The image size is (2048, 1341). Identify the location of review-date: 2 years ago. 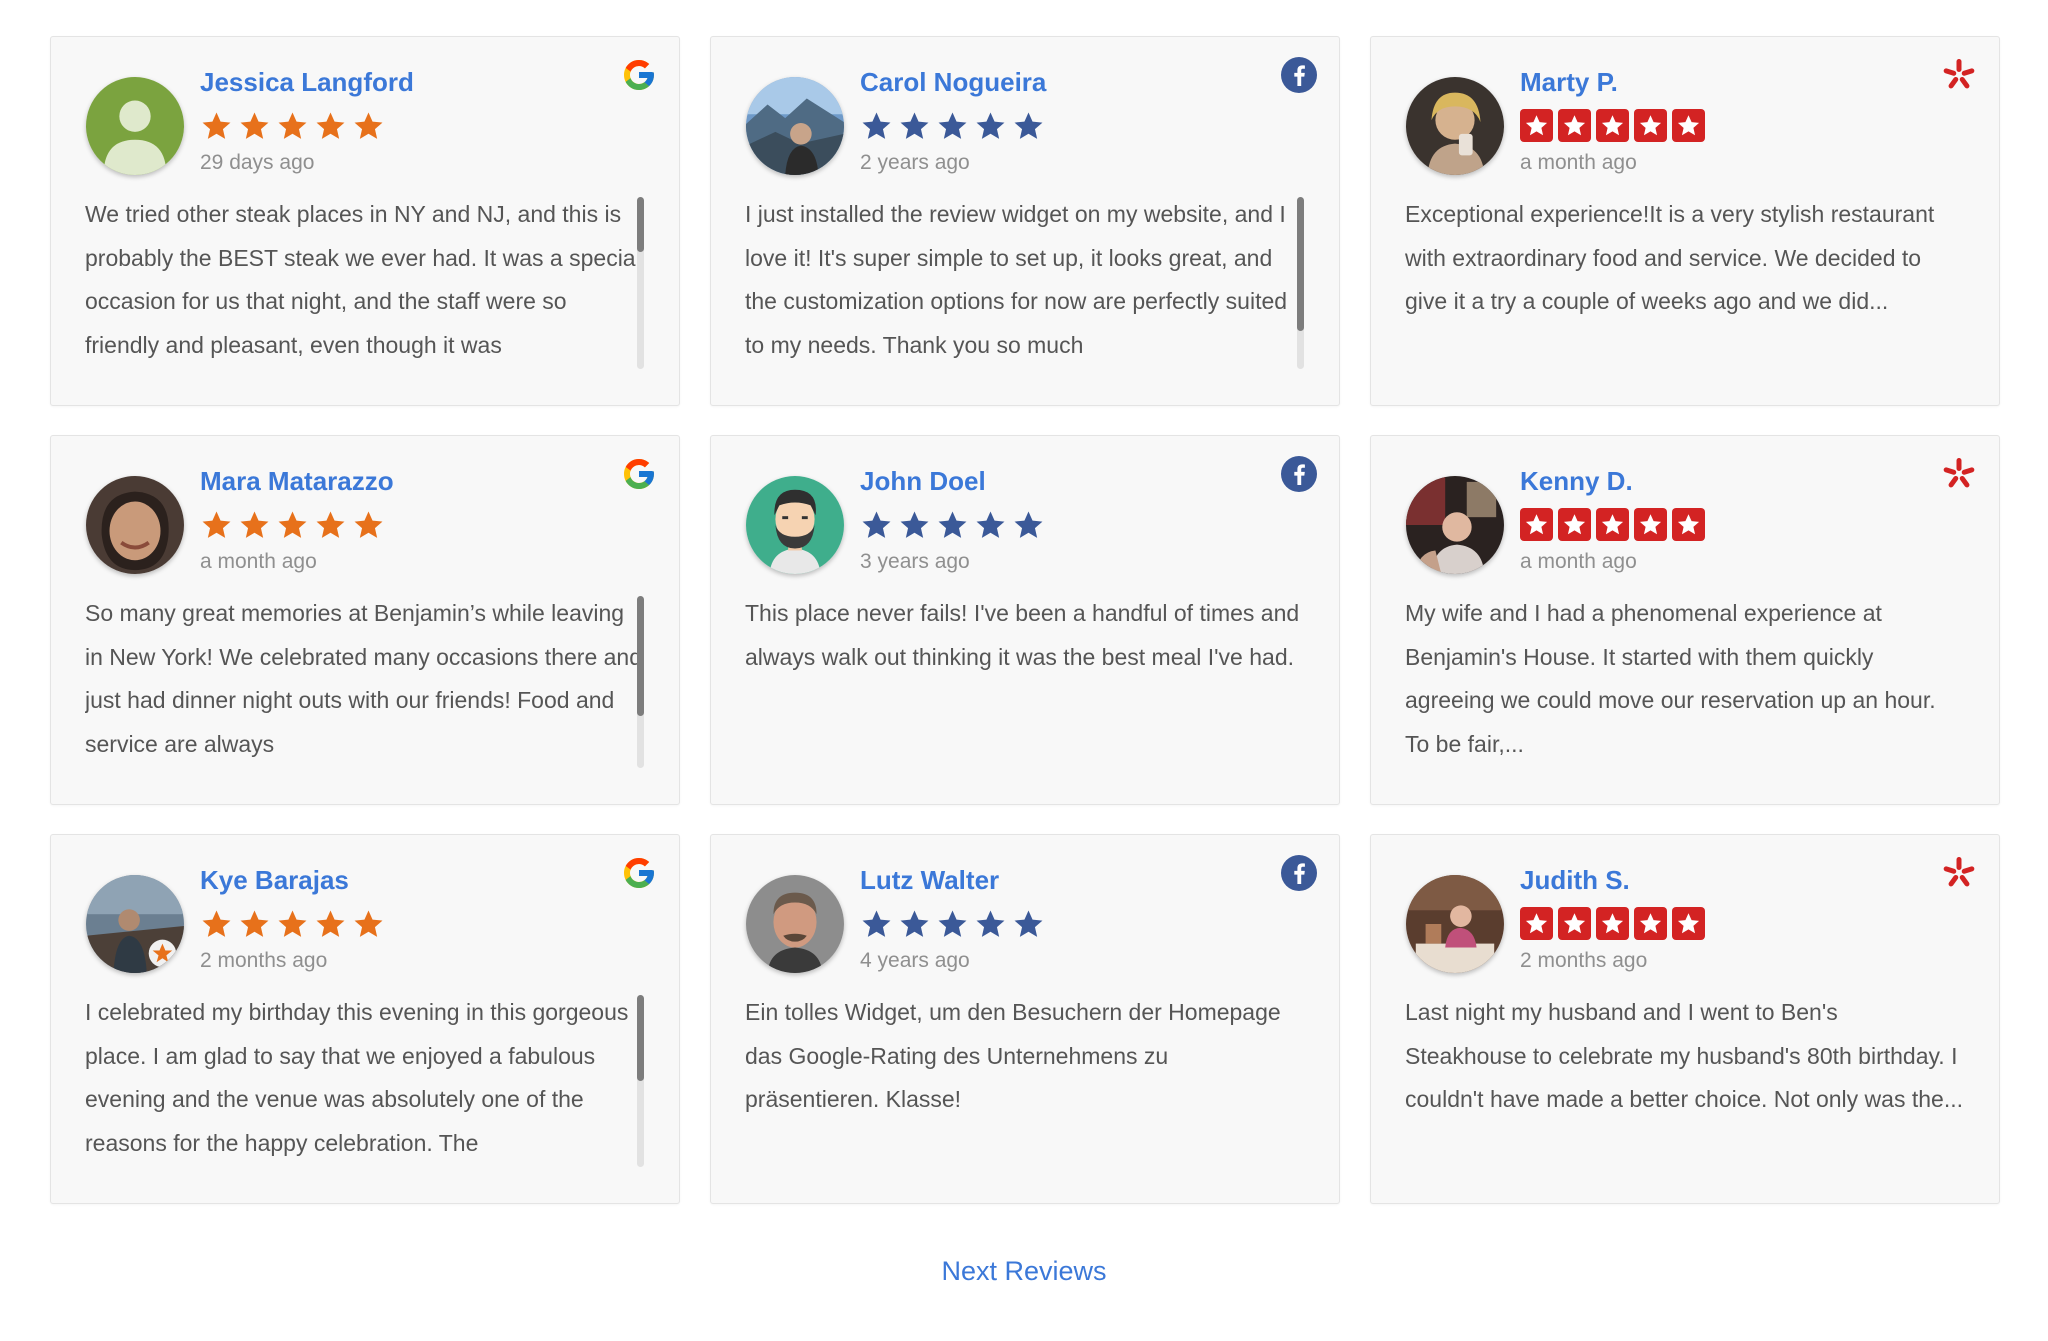
(915, 162).